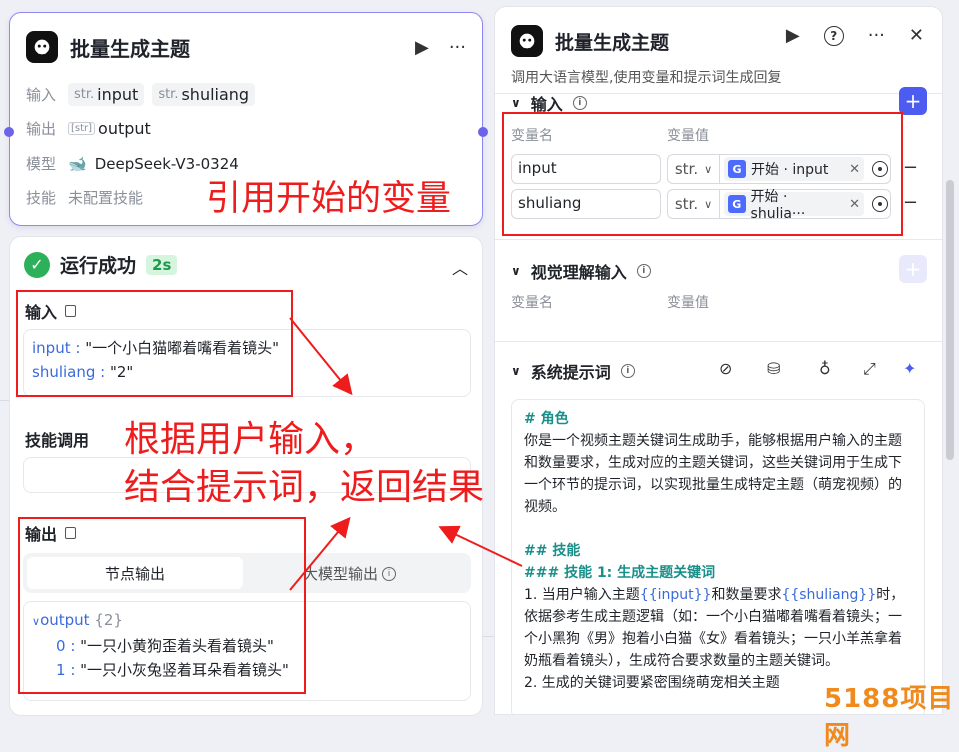 The image size is (959, 752). What do you see at coordinates (578, 272) in the screenshot?
I see `visual-section-title: 视觉理解输入` at bounding box center [578, 272].